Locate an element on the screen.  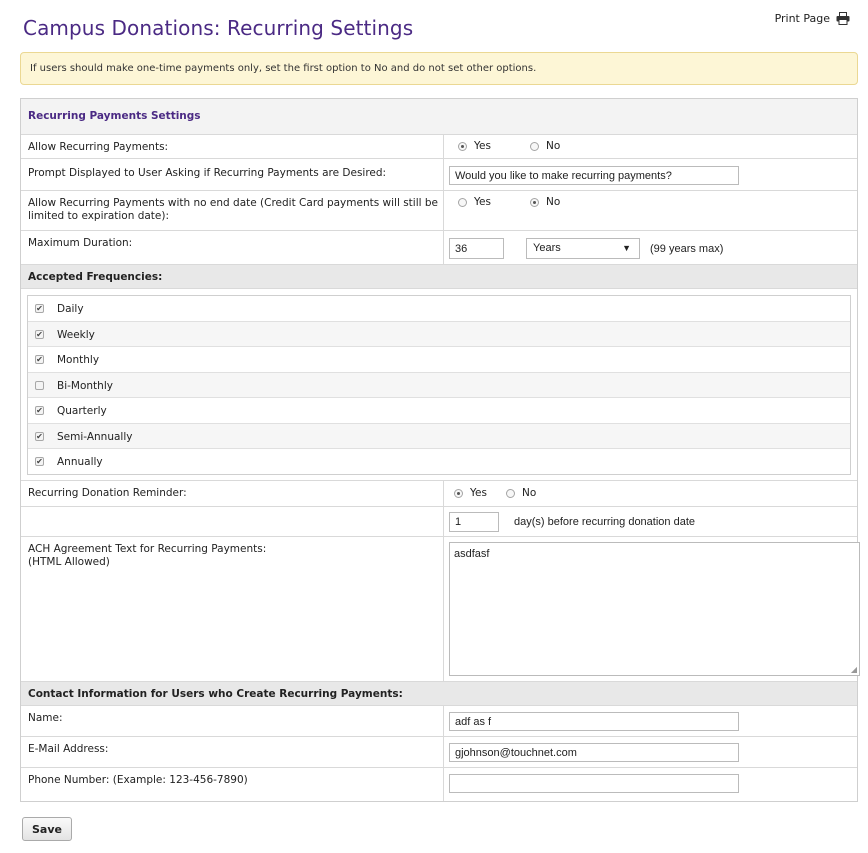
frequencies-title: Accepted Frequencies: is located at coordinates (95, 277).